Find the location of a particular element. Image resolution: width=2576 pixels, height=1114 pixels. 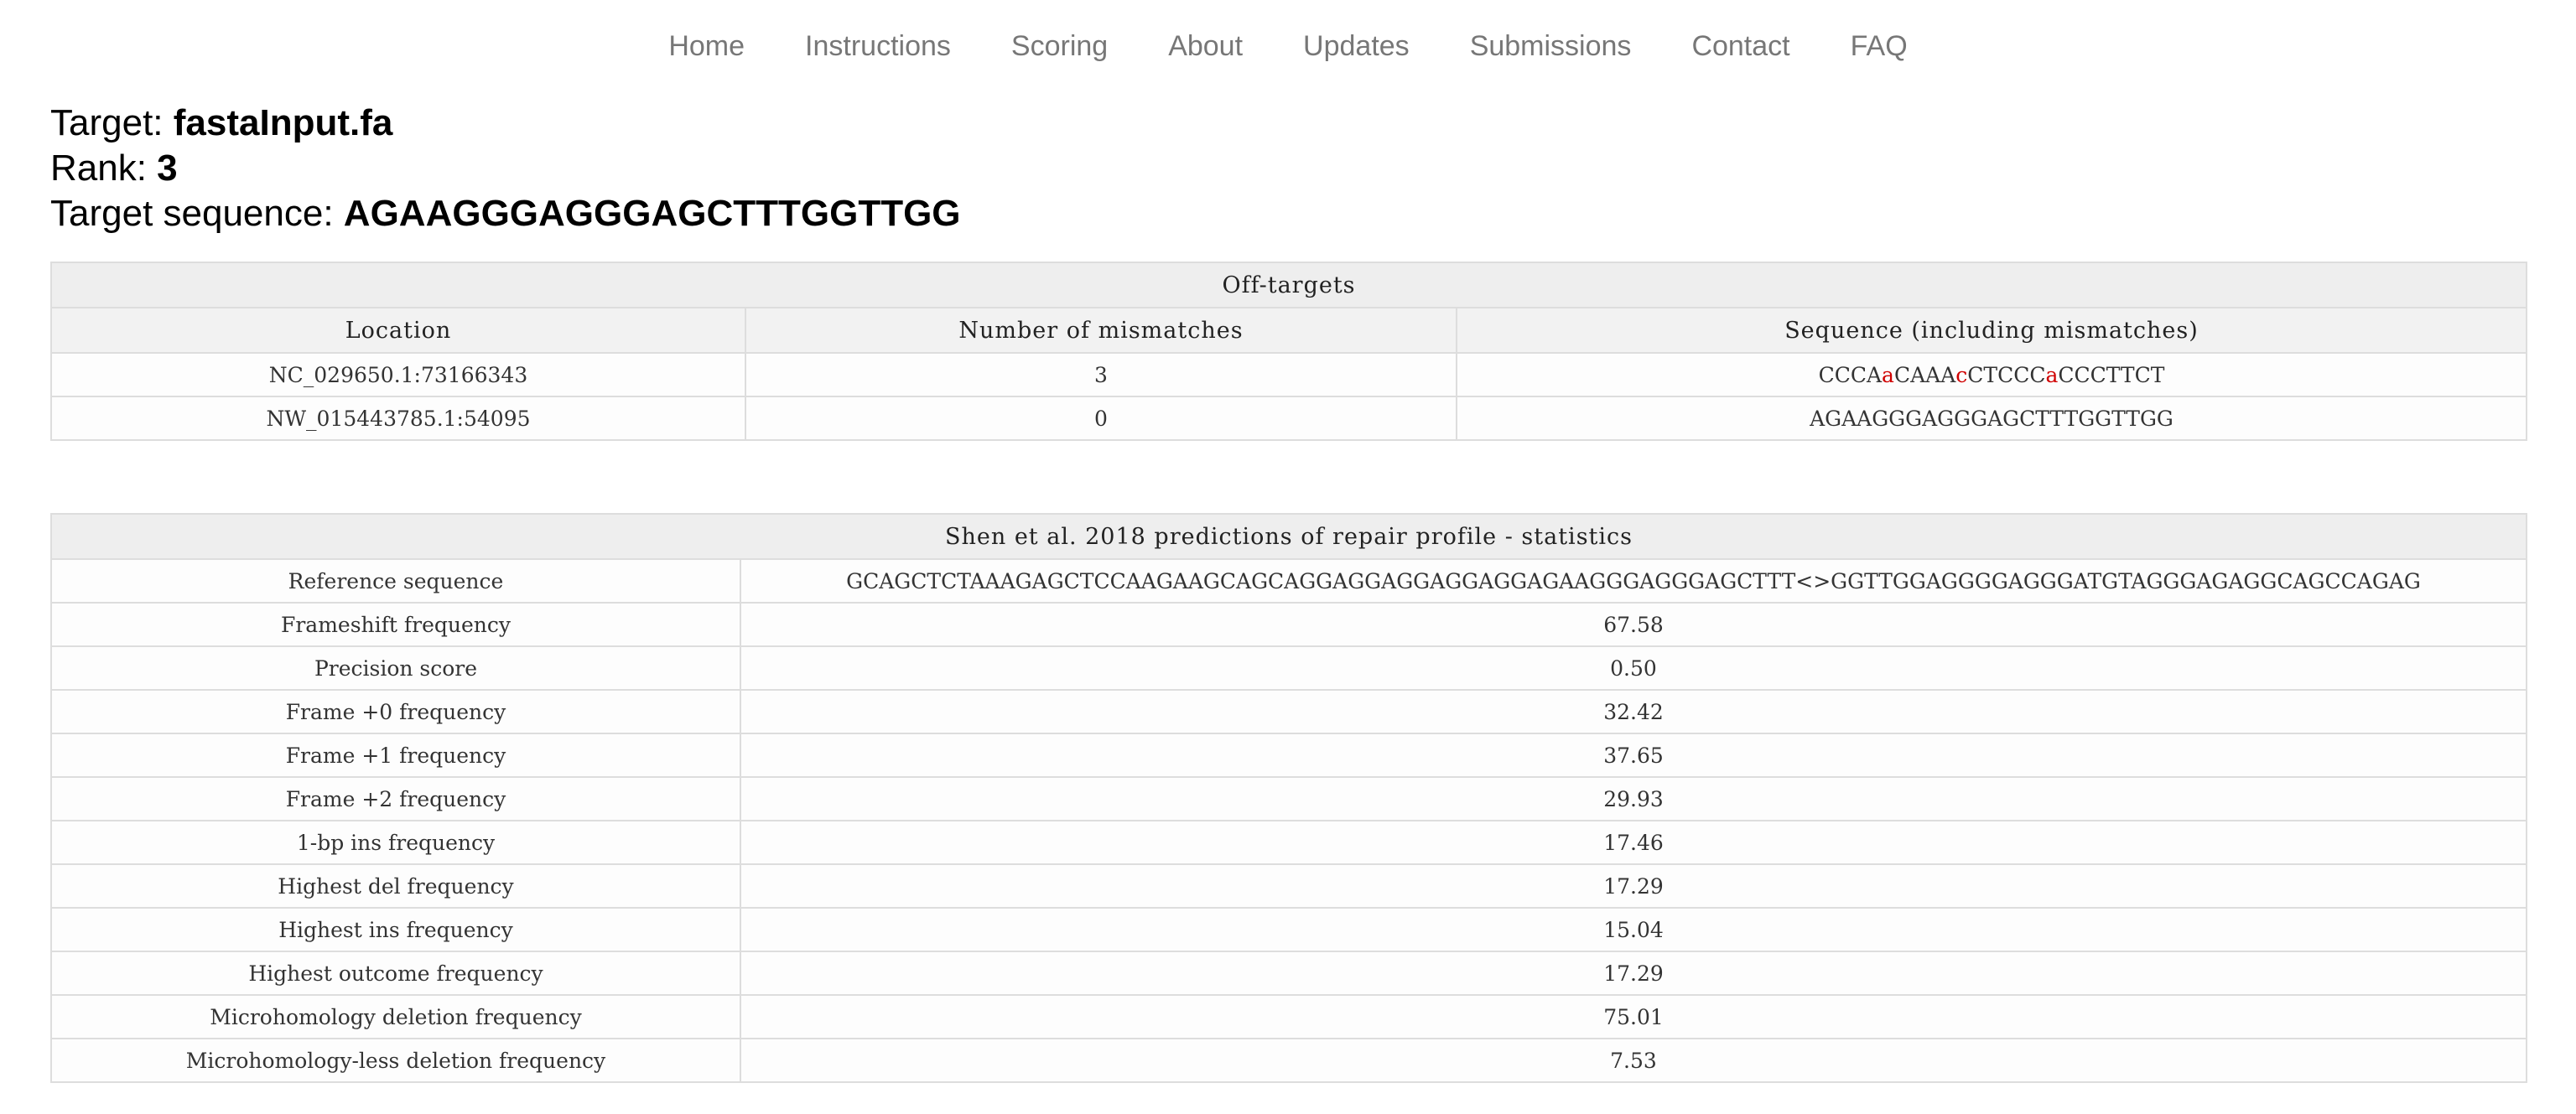

repair-stat-row: Frame +2 frequency 29.93 is located at coordinates (1288, 798).